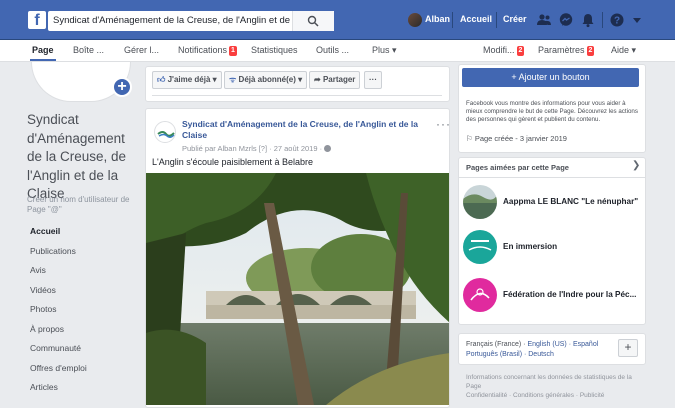 The height and width of the screenshot is (408, 675). I want to click on current-language: Français (France) ·, so click(497, 344).